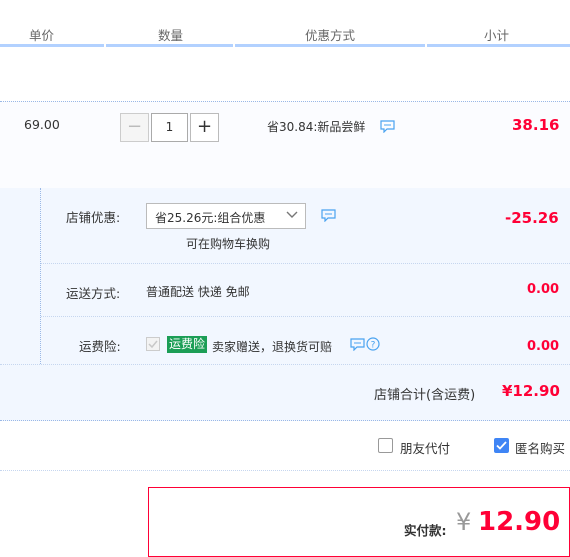  I want to click on shop-discount-select: 省25.26元:组合优惠, so click(226, 216).